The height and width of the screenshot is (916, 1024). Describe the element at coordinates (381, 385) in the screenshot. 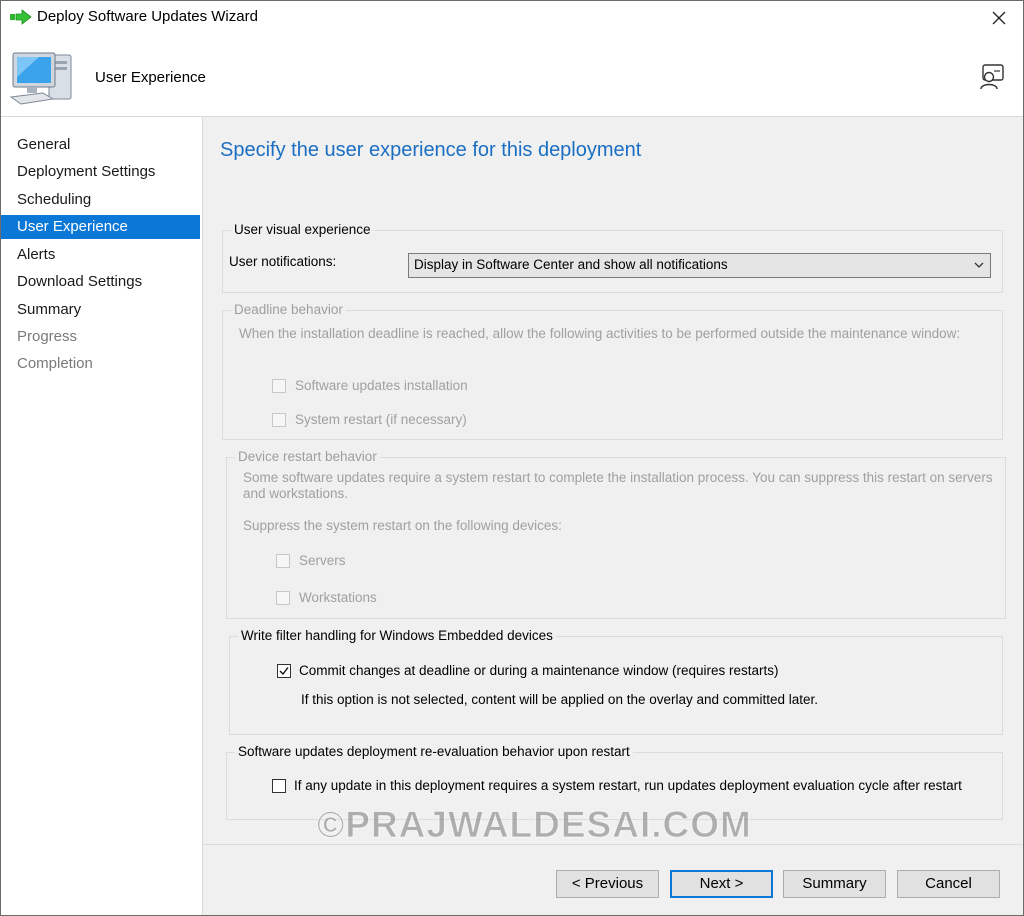

I see `software-updates-installation-label: Software updates installation` at that location.